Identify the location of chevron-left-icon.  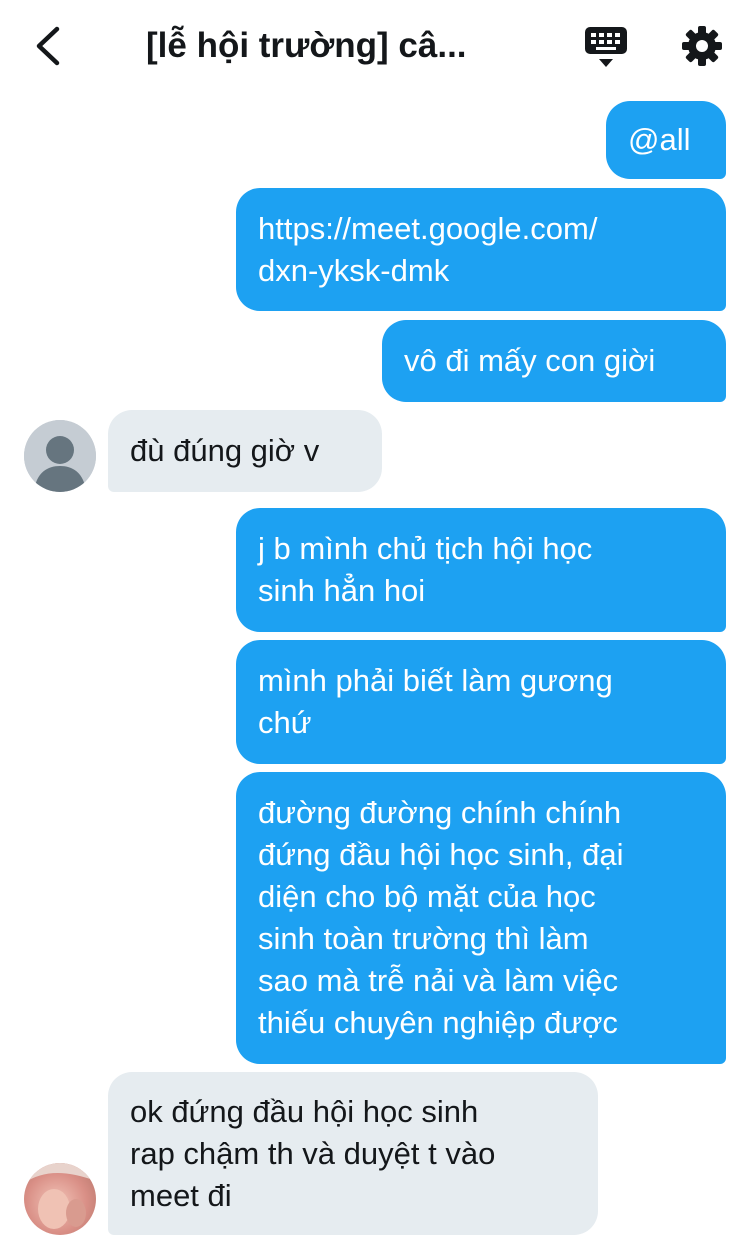
(48, 46).